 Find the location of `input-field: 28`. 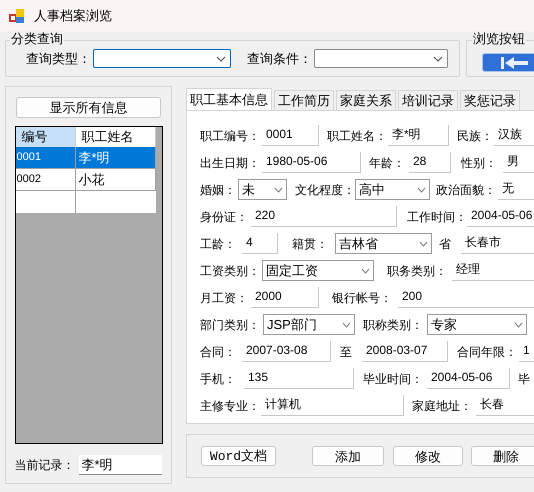

input-field: 28 is located at coordinates (430, 162).